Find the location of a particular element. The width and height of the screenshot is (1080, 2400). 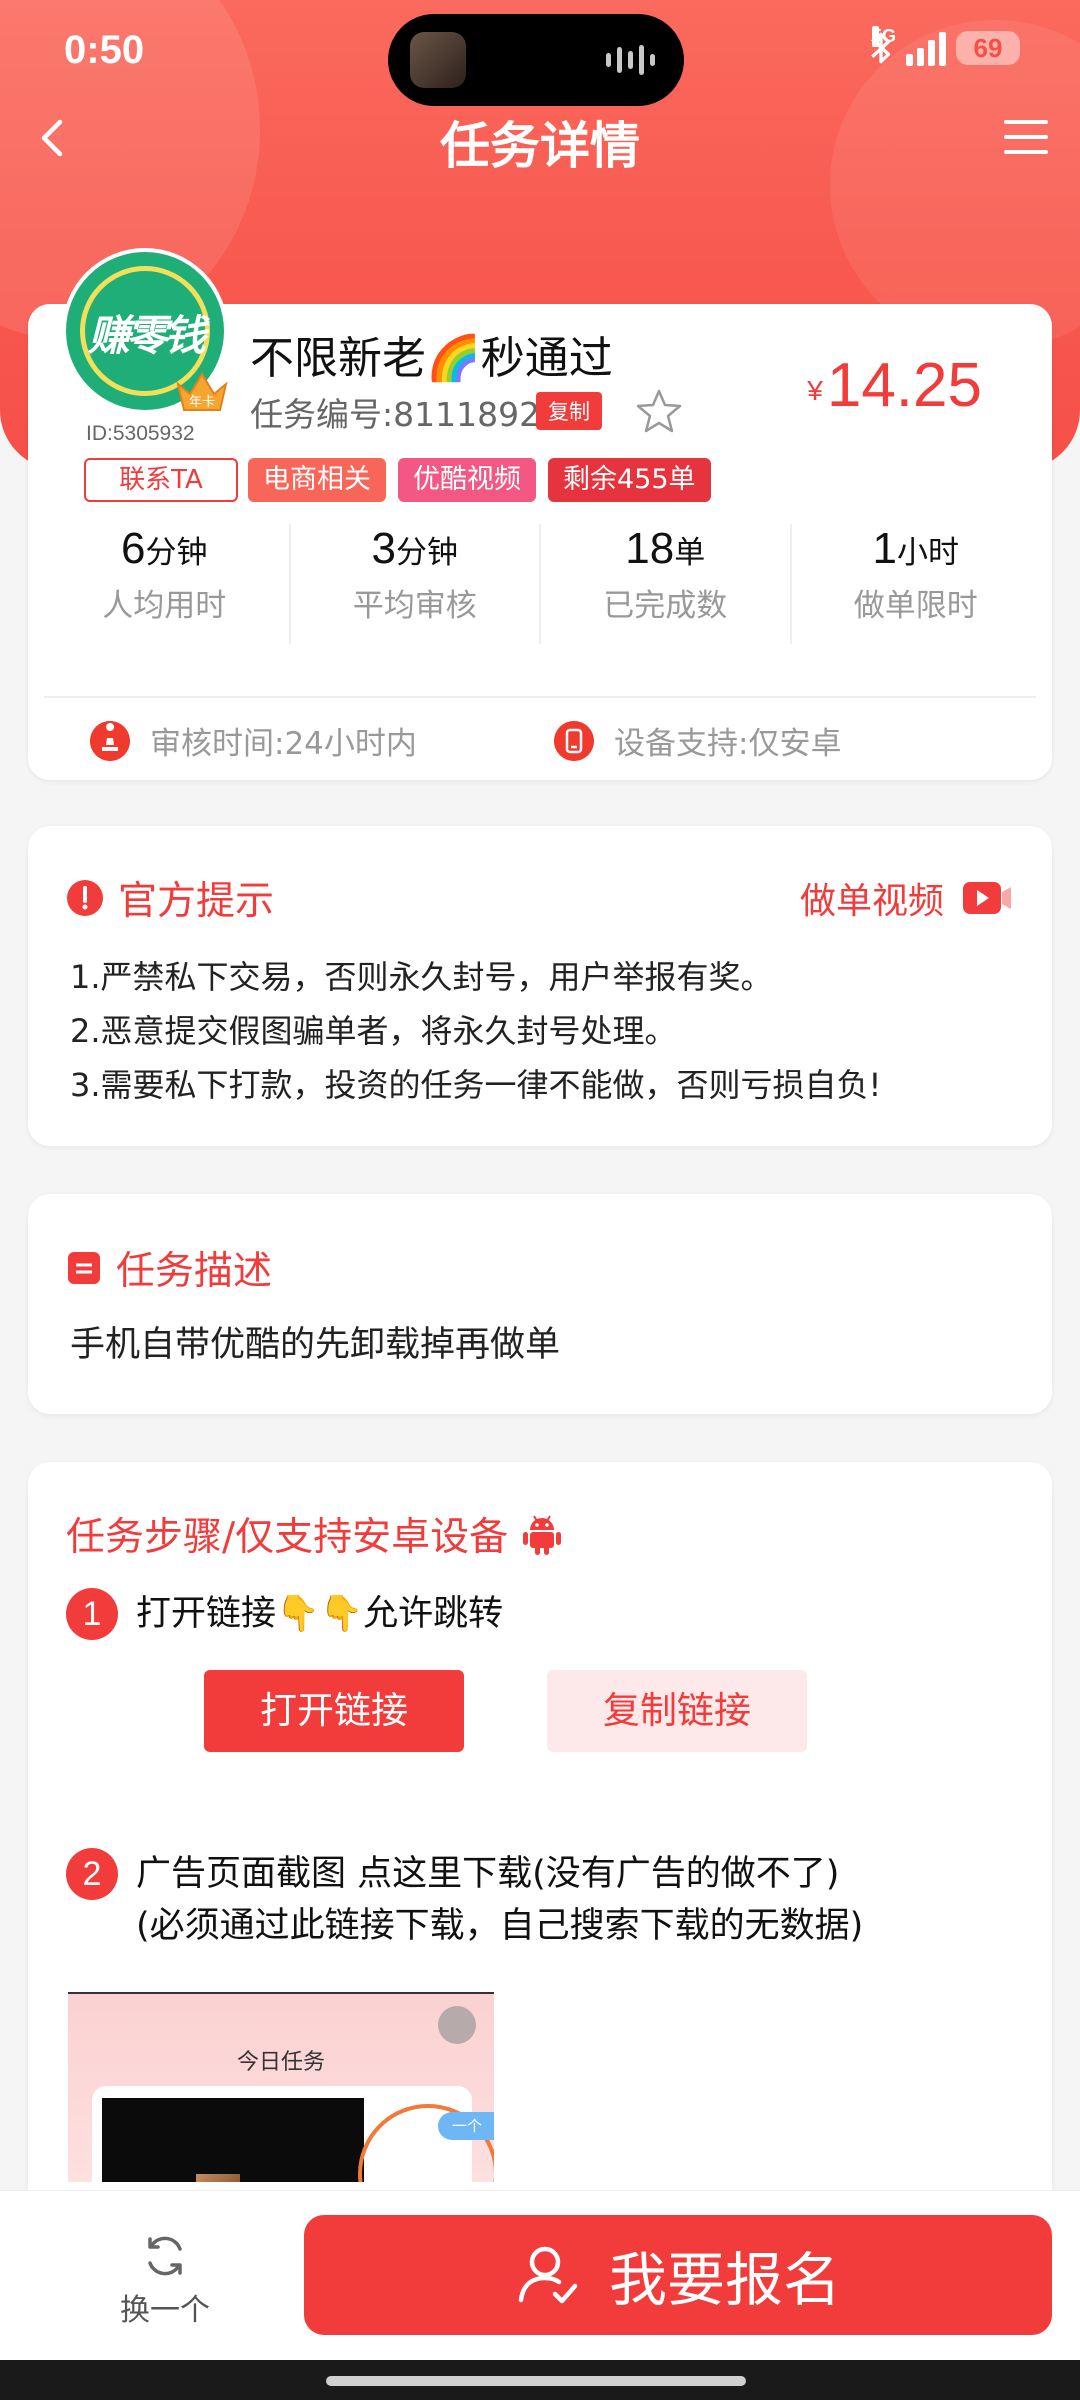

preview-title: 今日任务 is located at coordinates (280, 2062).